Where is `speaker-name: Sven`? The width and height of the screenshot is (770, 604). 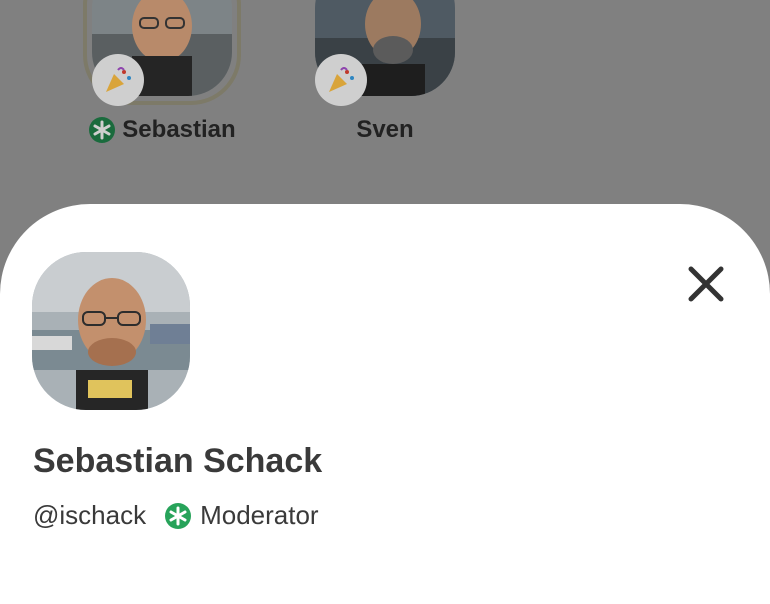
speaker-name: Sven is located at coordinates (385, 130).